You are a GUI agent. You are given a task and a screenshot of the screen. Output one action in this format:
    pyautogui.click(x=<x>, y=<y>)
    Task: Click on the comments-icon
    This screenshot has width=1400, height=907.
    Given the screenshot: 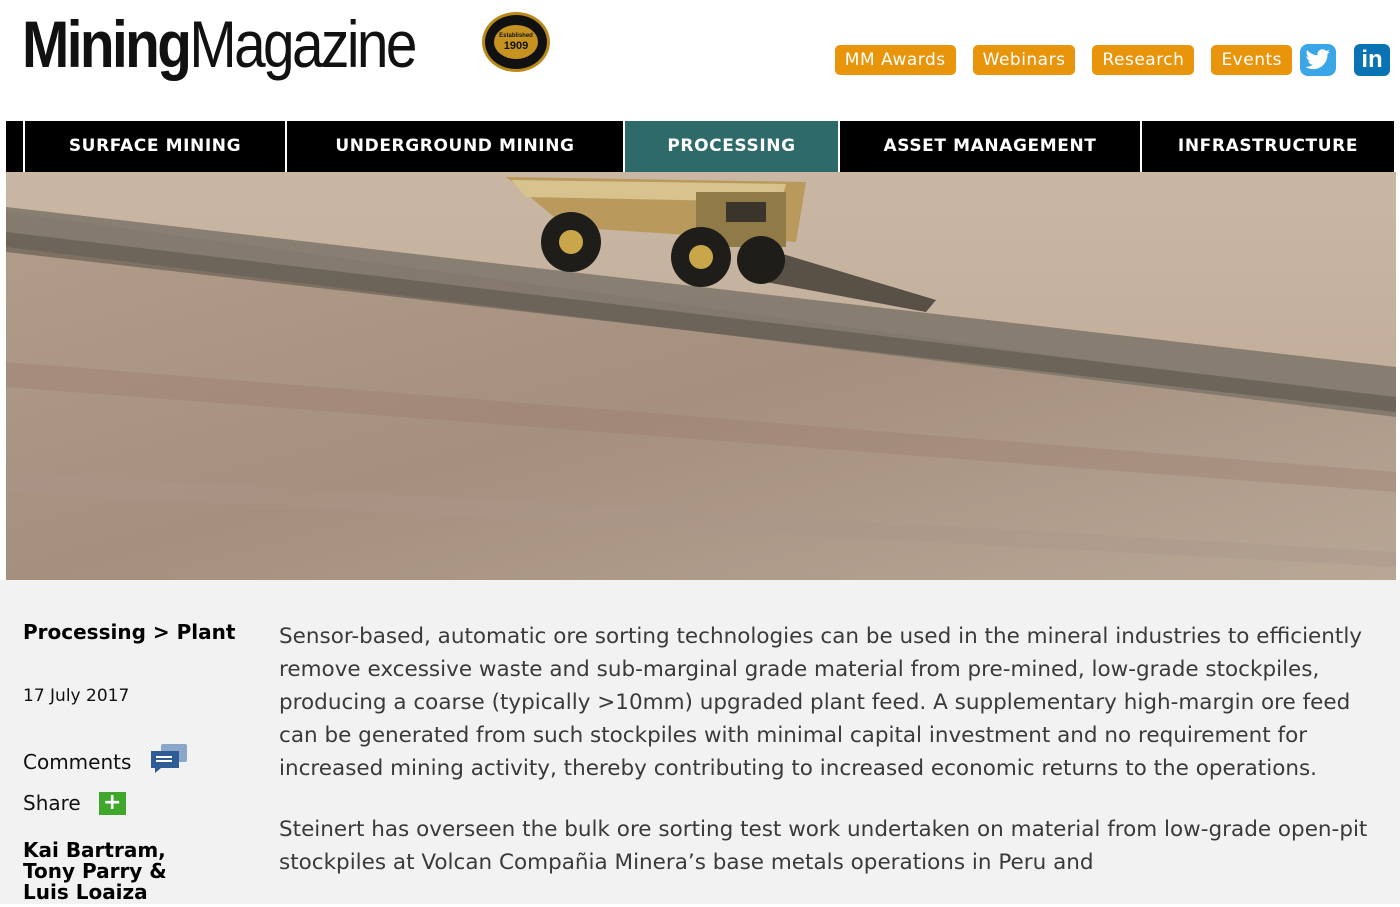 What is the action you would take?
    pyautogui.click(x=169, y=761)
    